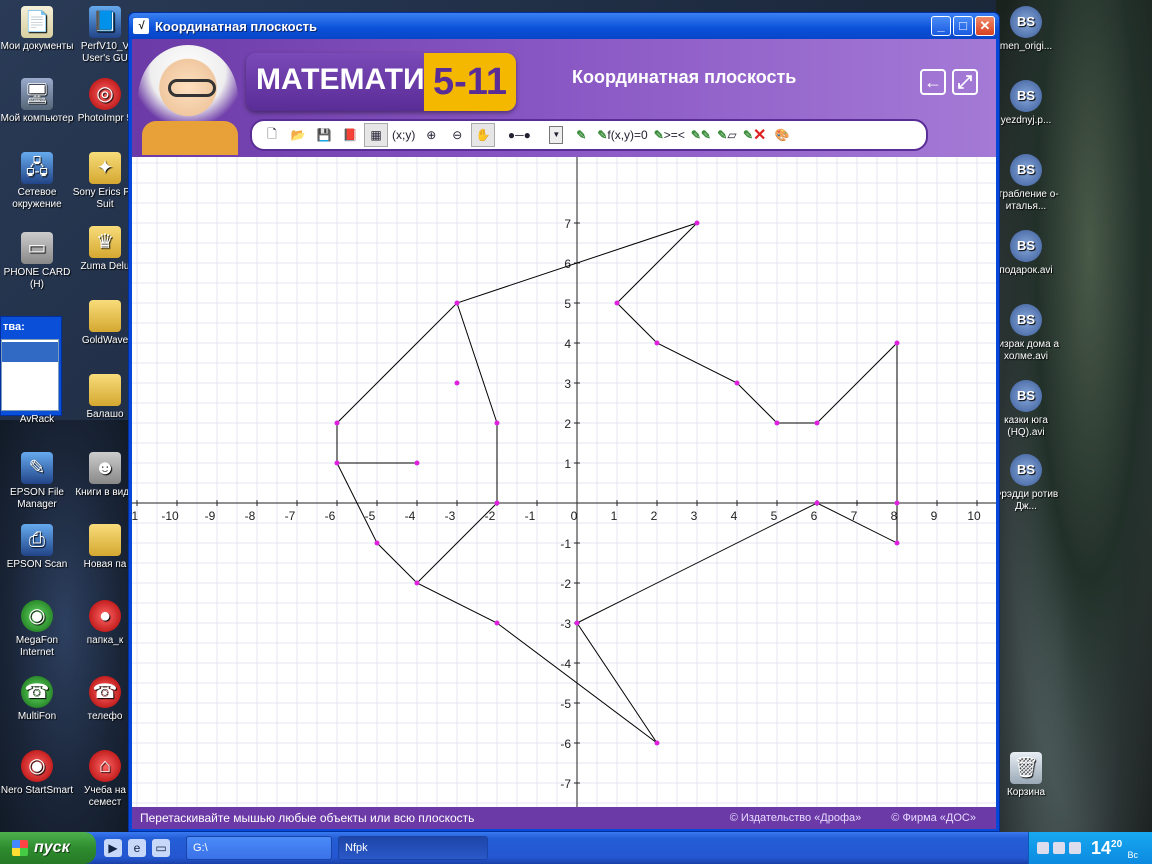  What do you see at coordinates (37, 181) in the screenshot?
I see `desktop-icon: 🖧 Сетевое окружение` at bounding box center [37, 181].